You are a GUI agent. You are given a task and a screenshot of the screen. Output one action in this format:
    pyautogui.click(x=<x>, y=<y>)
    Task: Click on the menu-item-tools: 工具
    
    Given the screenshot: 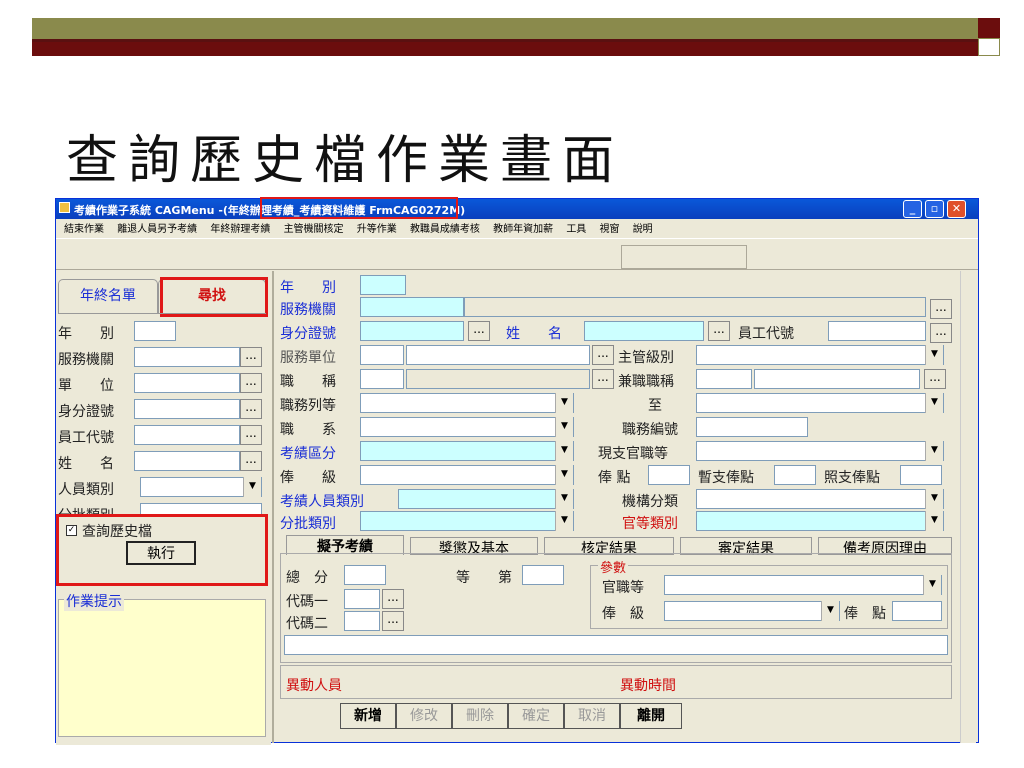 What is the action you would take?
    pyautogui.click(x=576, y=229)
    